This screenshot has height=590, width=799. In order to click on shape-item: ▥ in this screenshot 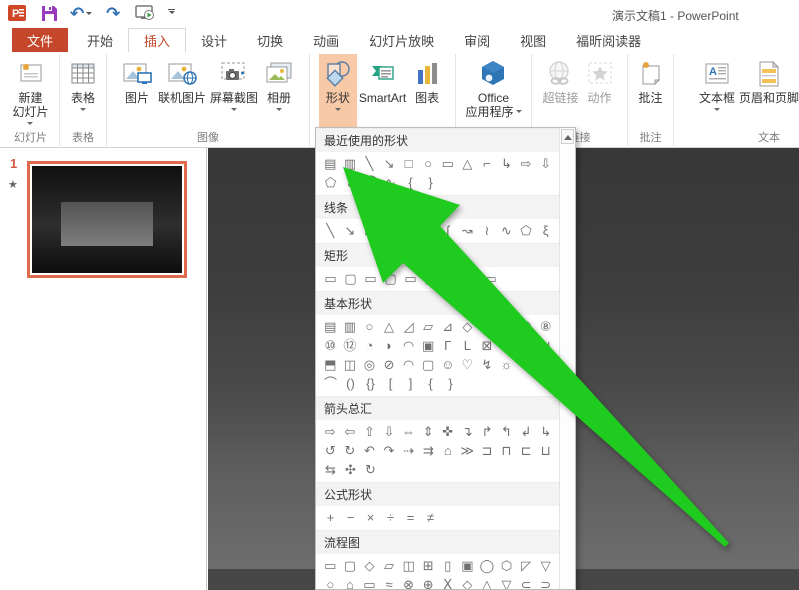, I will do `click(350, 163)`.